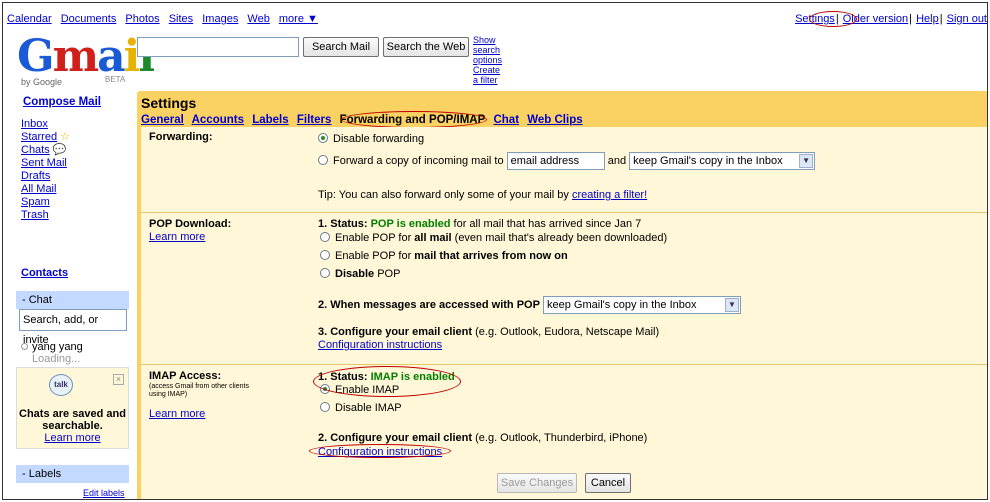  I want to click on nav-sent-mail: Sent Mail, so click(44, 163).